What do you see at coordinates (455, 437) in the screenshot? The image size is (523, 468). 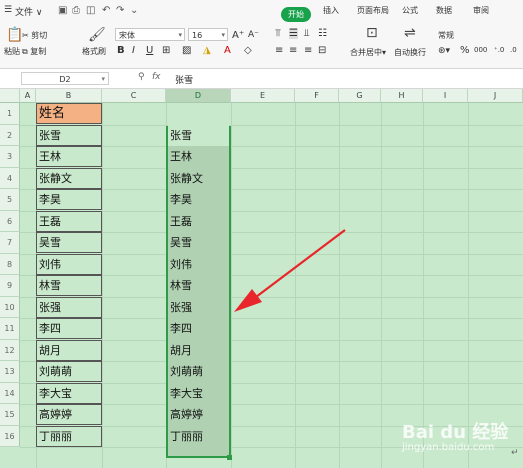 I see `watermark: Bai du 经验 jingyan.baidu.com` at bounding box center [455, 437].